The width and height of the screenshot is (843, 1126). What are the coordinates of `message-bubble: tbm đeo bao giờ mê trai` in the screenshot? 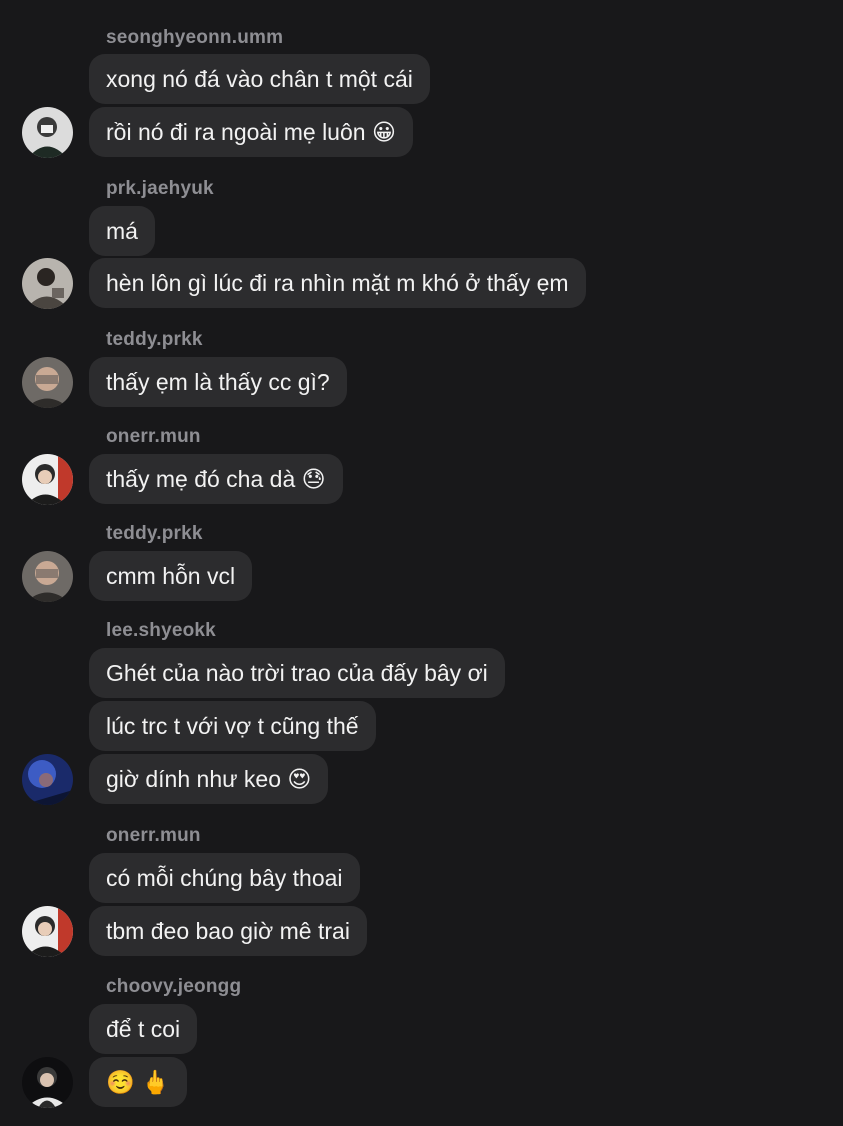 It's located at (228, 931).